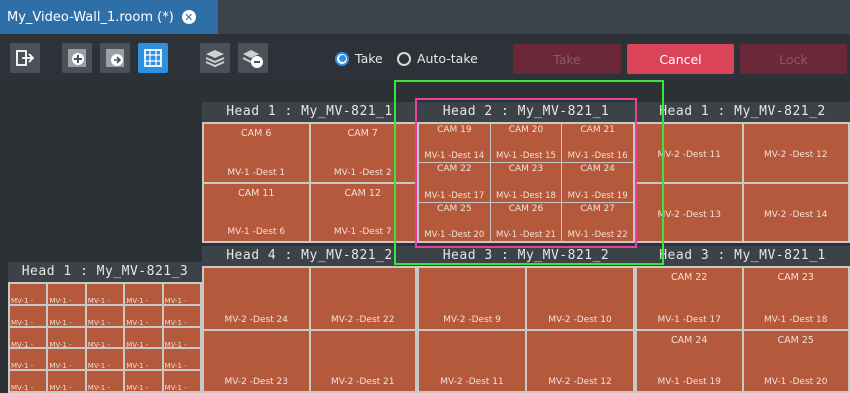  What do you see at coordinates (362, 212) in the screenshot?
I see `monitor-tile: CAM 12 MV-1 -Dest 7` at bounding box center [362, 212].